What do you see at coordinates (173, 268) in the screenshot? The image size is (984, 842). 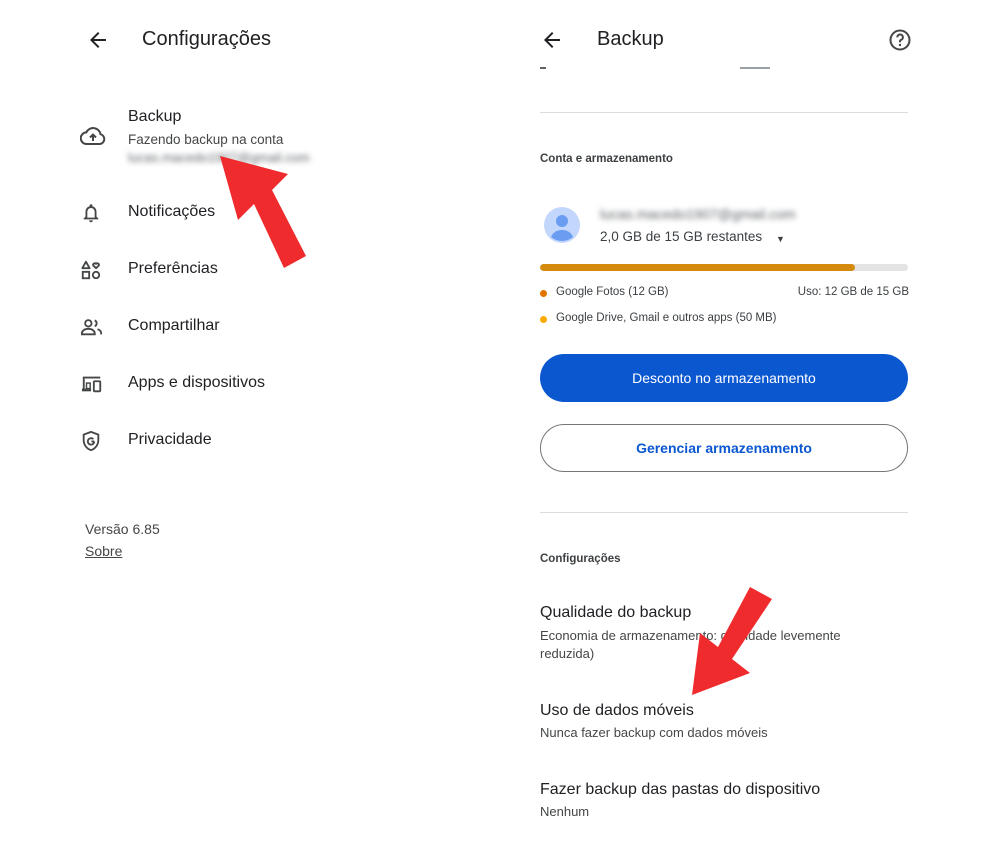 I see `menu-item-label: Preferências` at bounding box center [173, 268].